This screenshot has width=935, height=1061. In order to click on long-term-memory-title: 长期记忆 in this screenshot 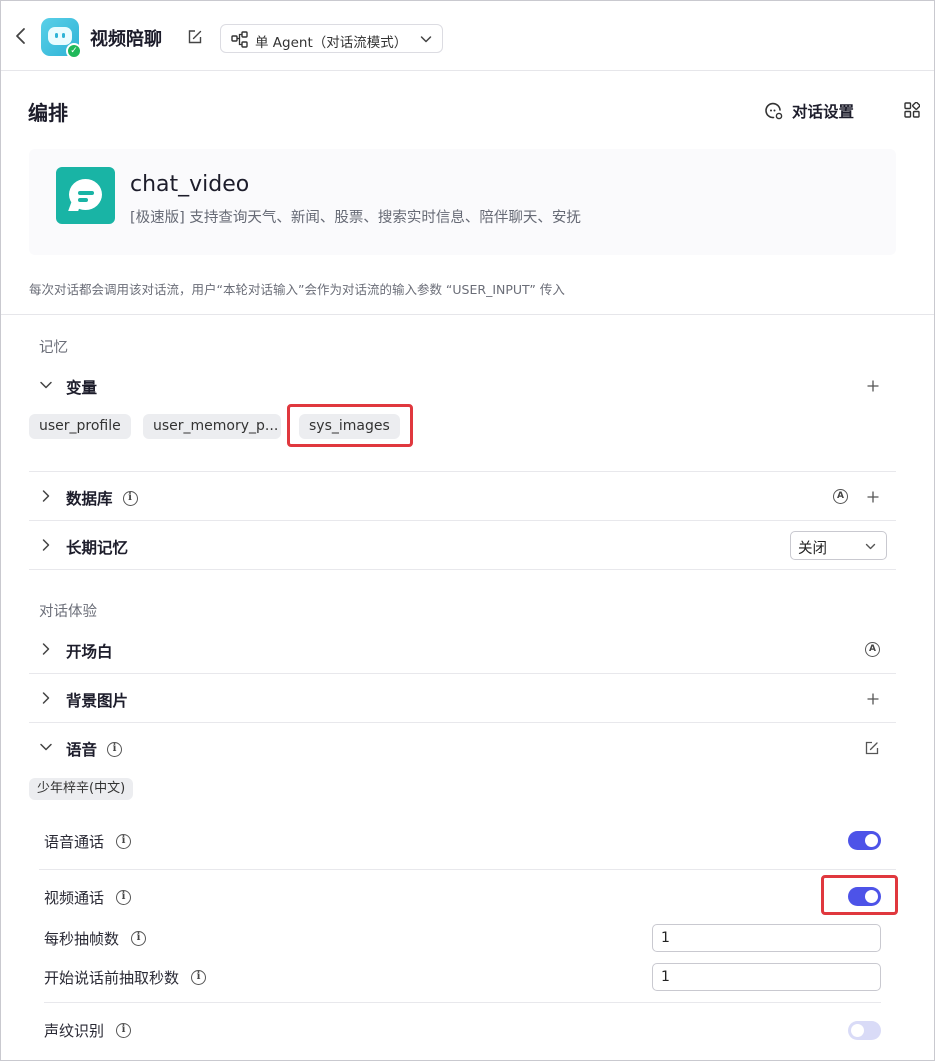, I will do `click(97, 547)`.